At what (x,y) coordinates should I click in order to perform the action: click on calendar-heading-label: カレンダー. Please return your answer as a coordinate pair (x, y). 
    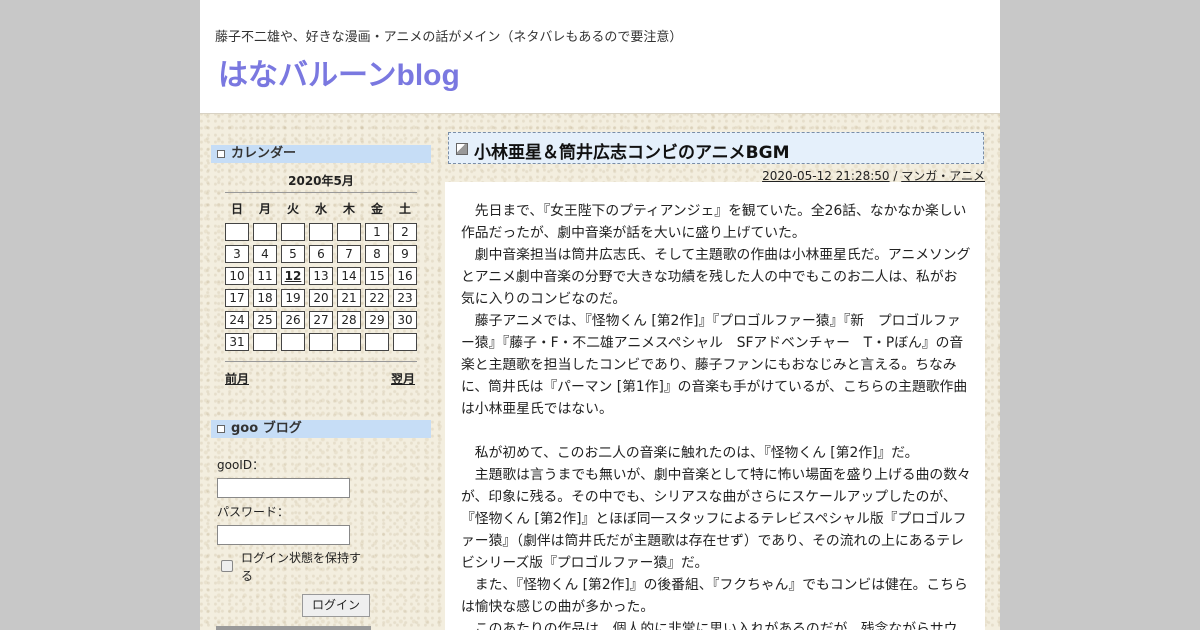
    Looking at the image, I should click on (264, 153).